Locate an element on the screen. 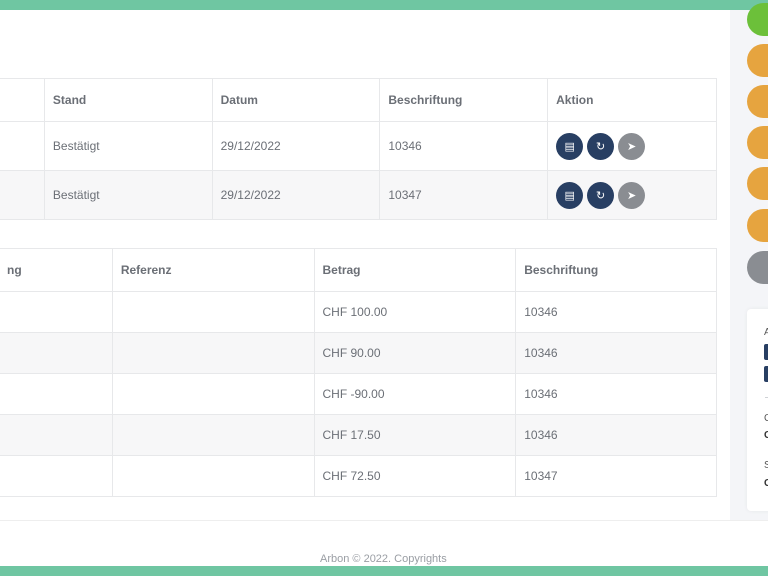 This screenshot has width=768, height=576. orders-column-header-stand: Stand is located at coordinates (128, 100).